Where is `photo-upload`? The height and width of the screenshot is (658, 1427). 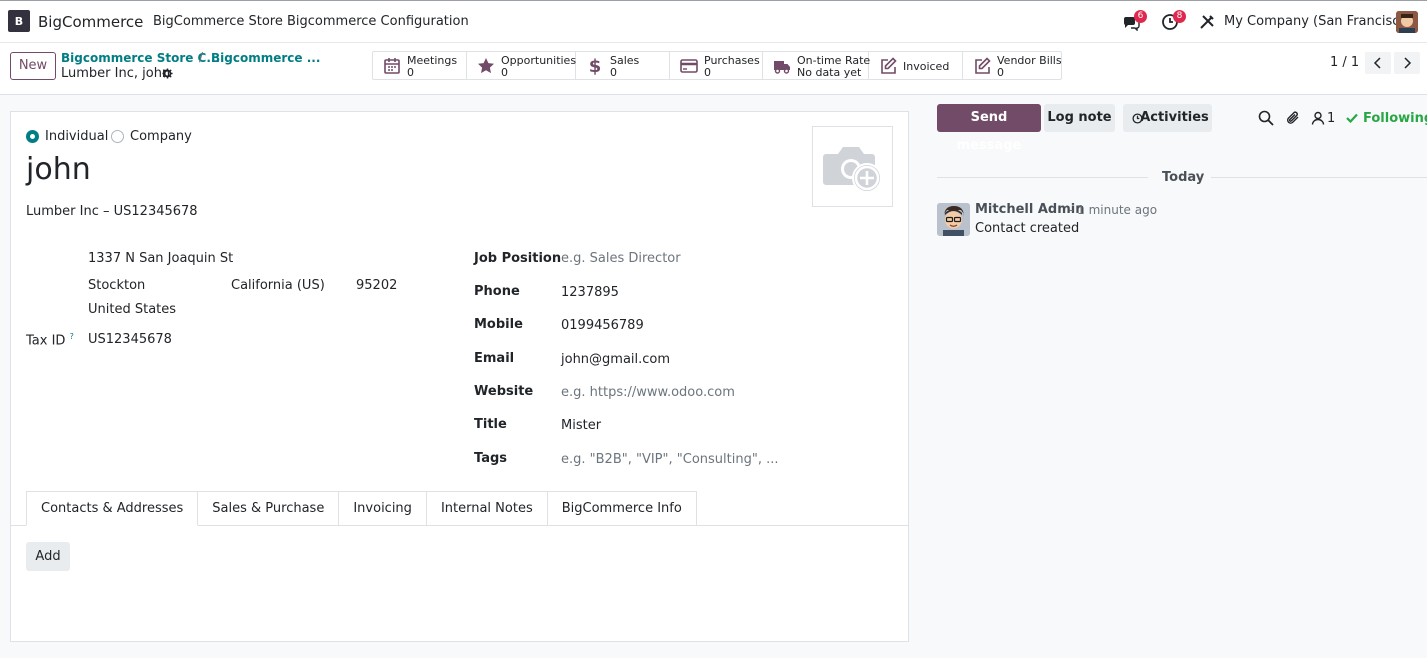
photo-upload is located at coordinates (852, 166).